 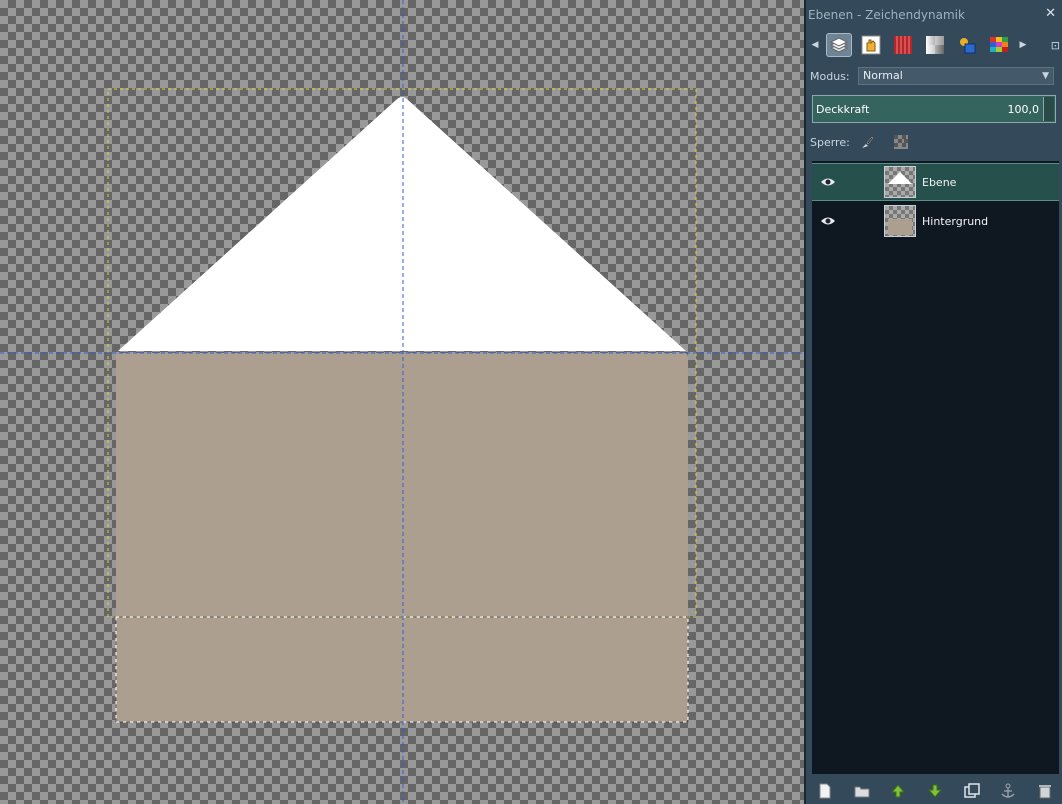 What do you see at coordinates (1023, 45) in the screenshot?
I see `tab-scroll-right-icon: ▶` at bounding box center [1023, 45].